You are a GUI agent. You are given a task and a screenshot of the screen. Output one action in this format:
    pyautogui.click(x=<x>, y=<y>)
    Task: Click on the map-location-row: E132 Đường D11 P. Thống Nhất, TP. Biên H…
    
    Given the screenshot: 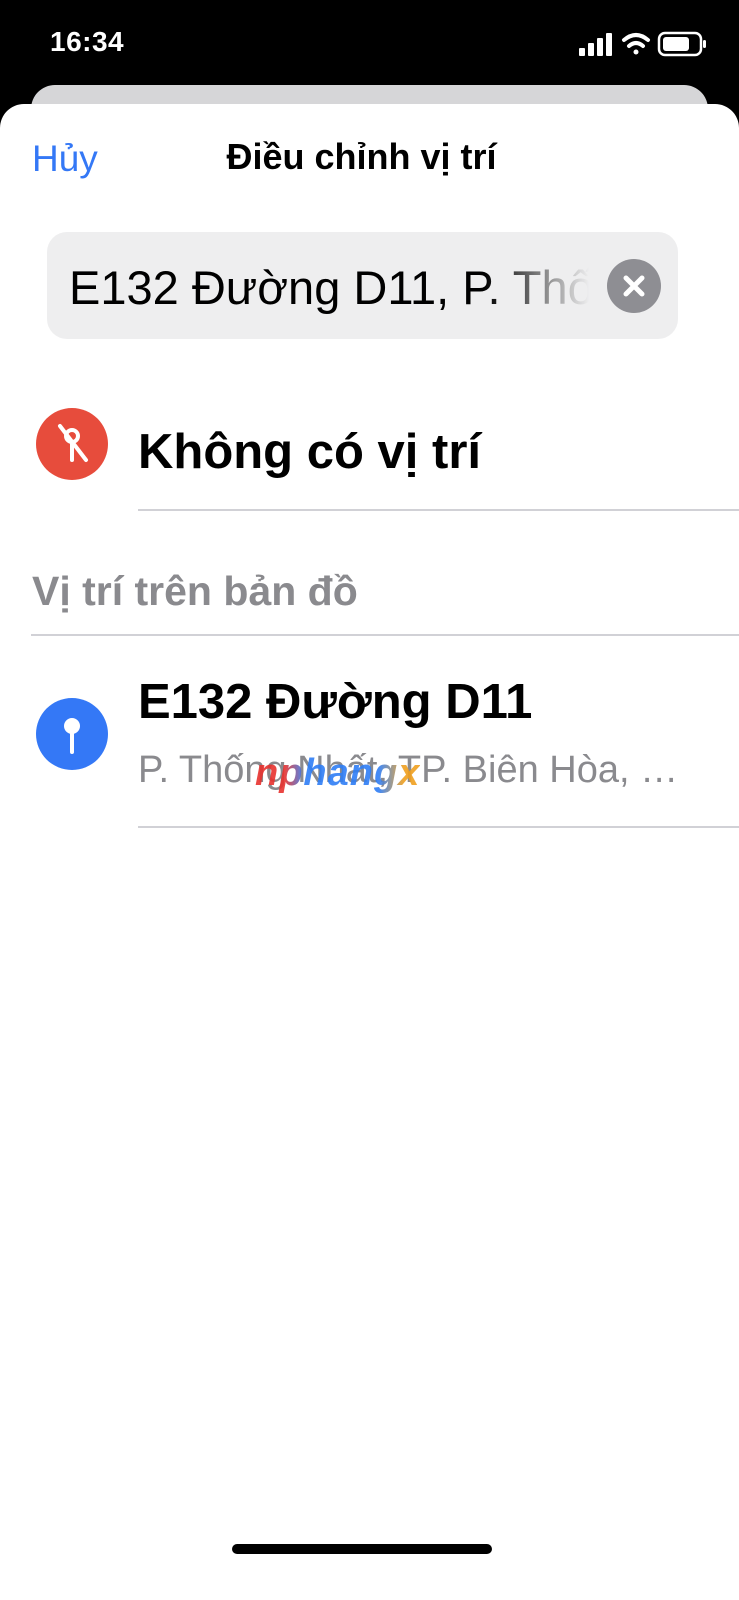 What is the action you would take?
    pyautogui.click(x=369, y=734)
    